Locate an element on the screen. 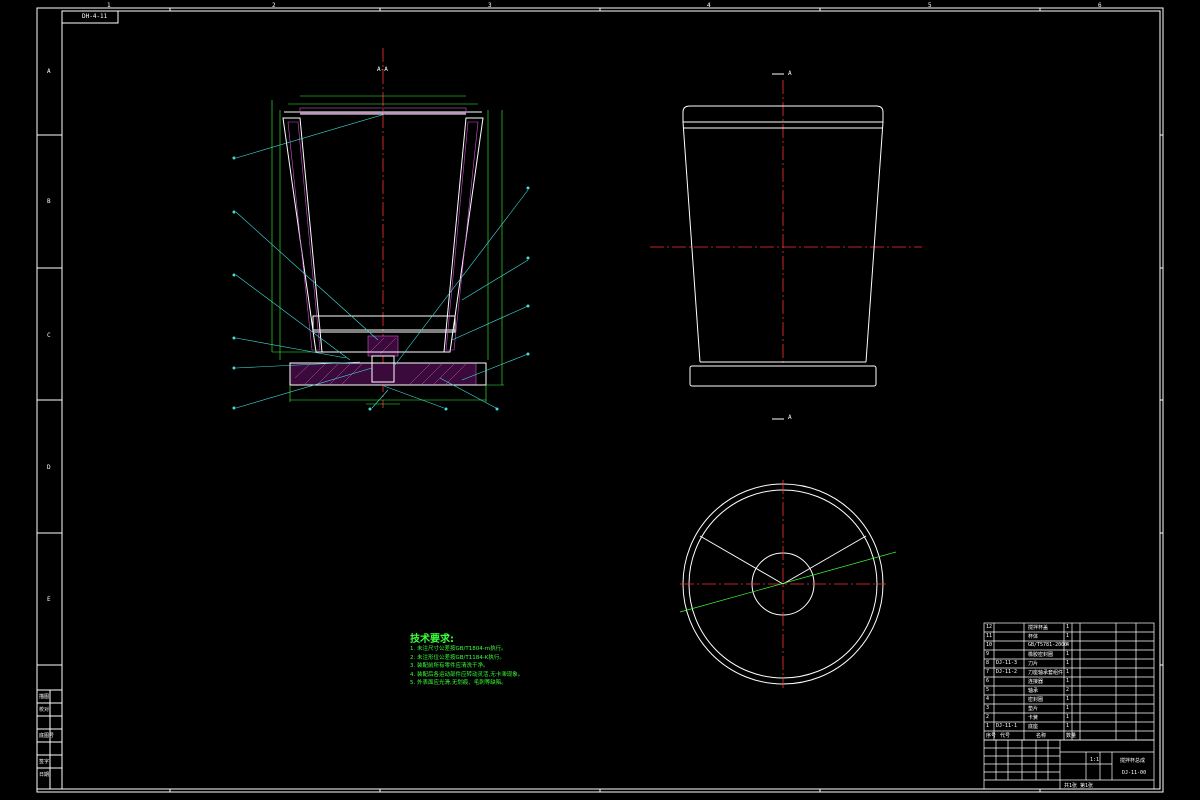 This screenshot has width=1200, height=800. tech-req-item: 4. 装配后各运动部件应转动灵活,无卡滞现象。 is located at coordinates (467, 674).